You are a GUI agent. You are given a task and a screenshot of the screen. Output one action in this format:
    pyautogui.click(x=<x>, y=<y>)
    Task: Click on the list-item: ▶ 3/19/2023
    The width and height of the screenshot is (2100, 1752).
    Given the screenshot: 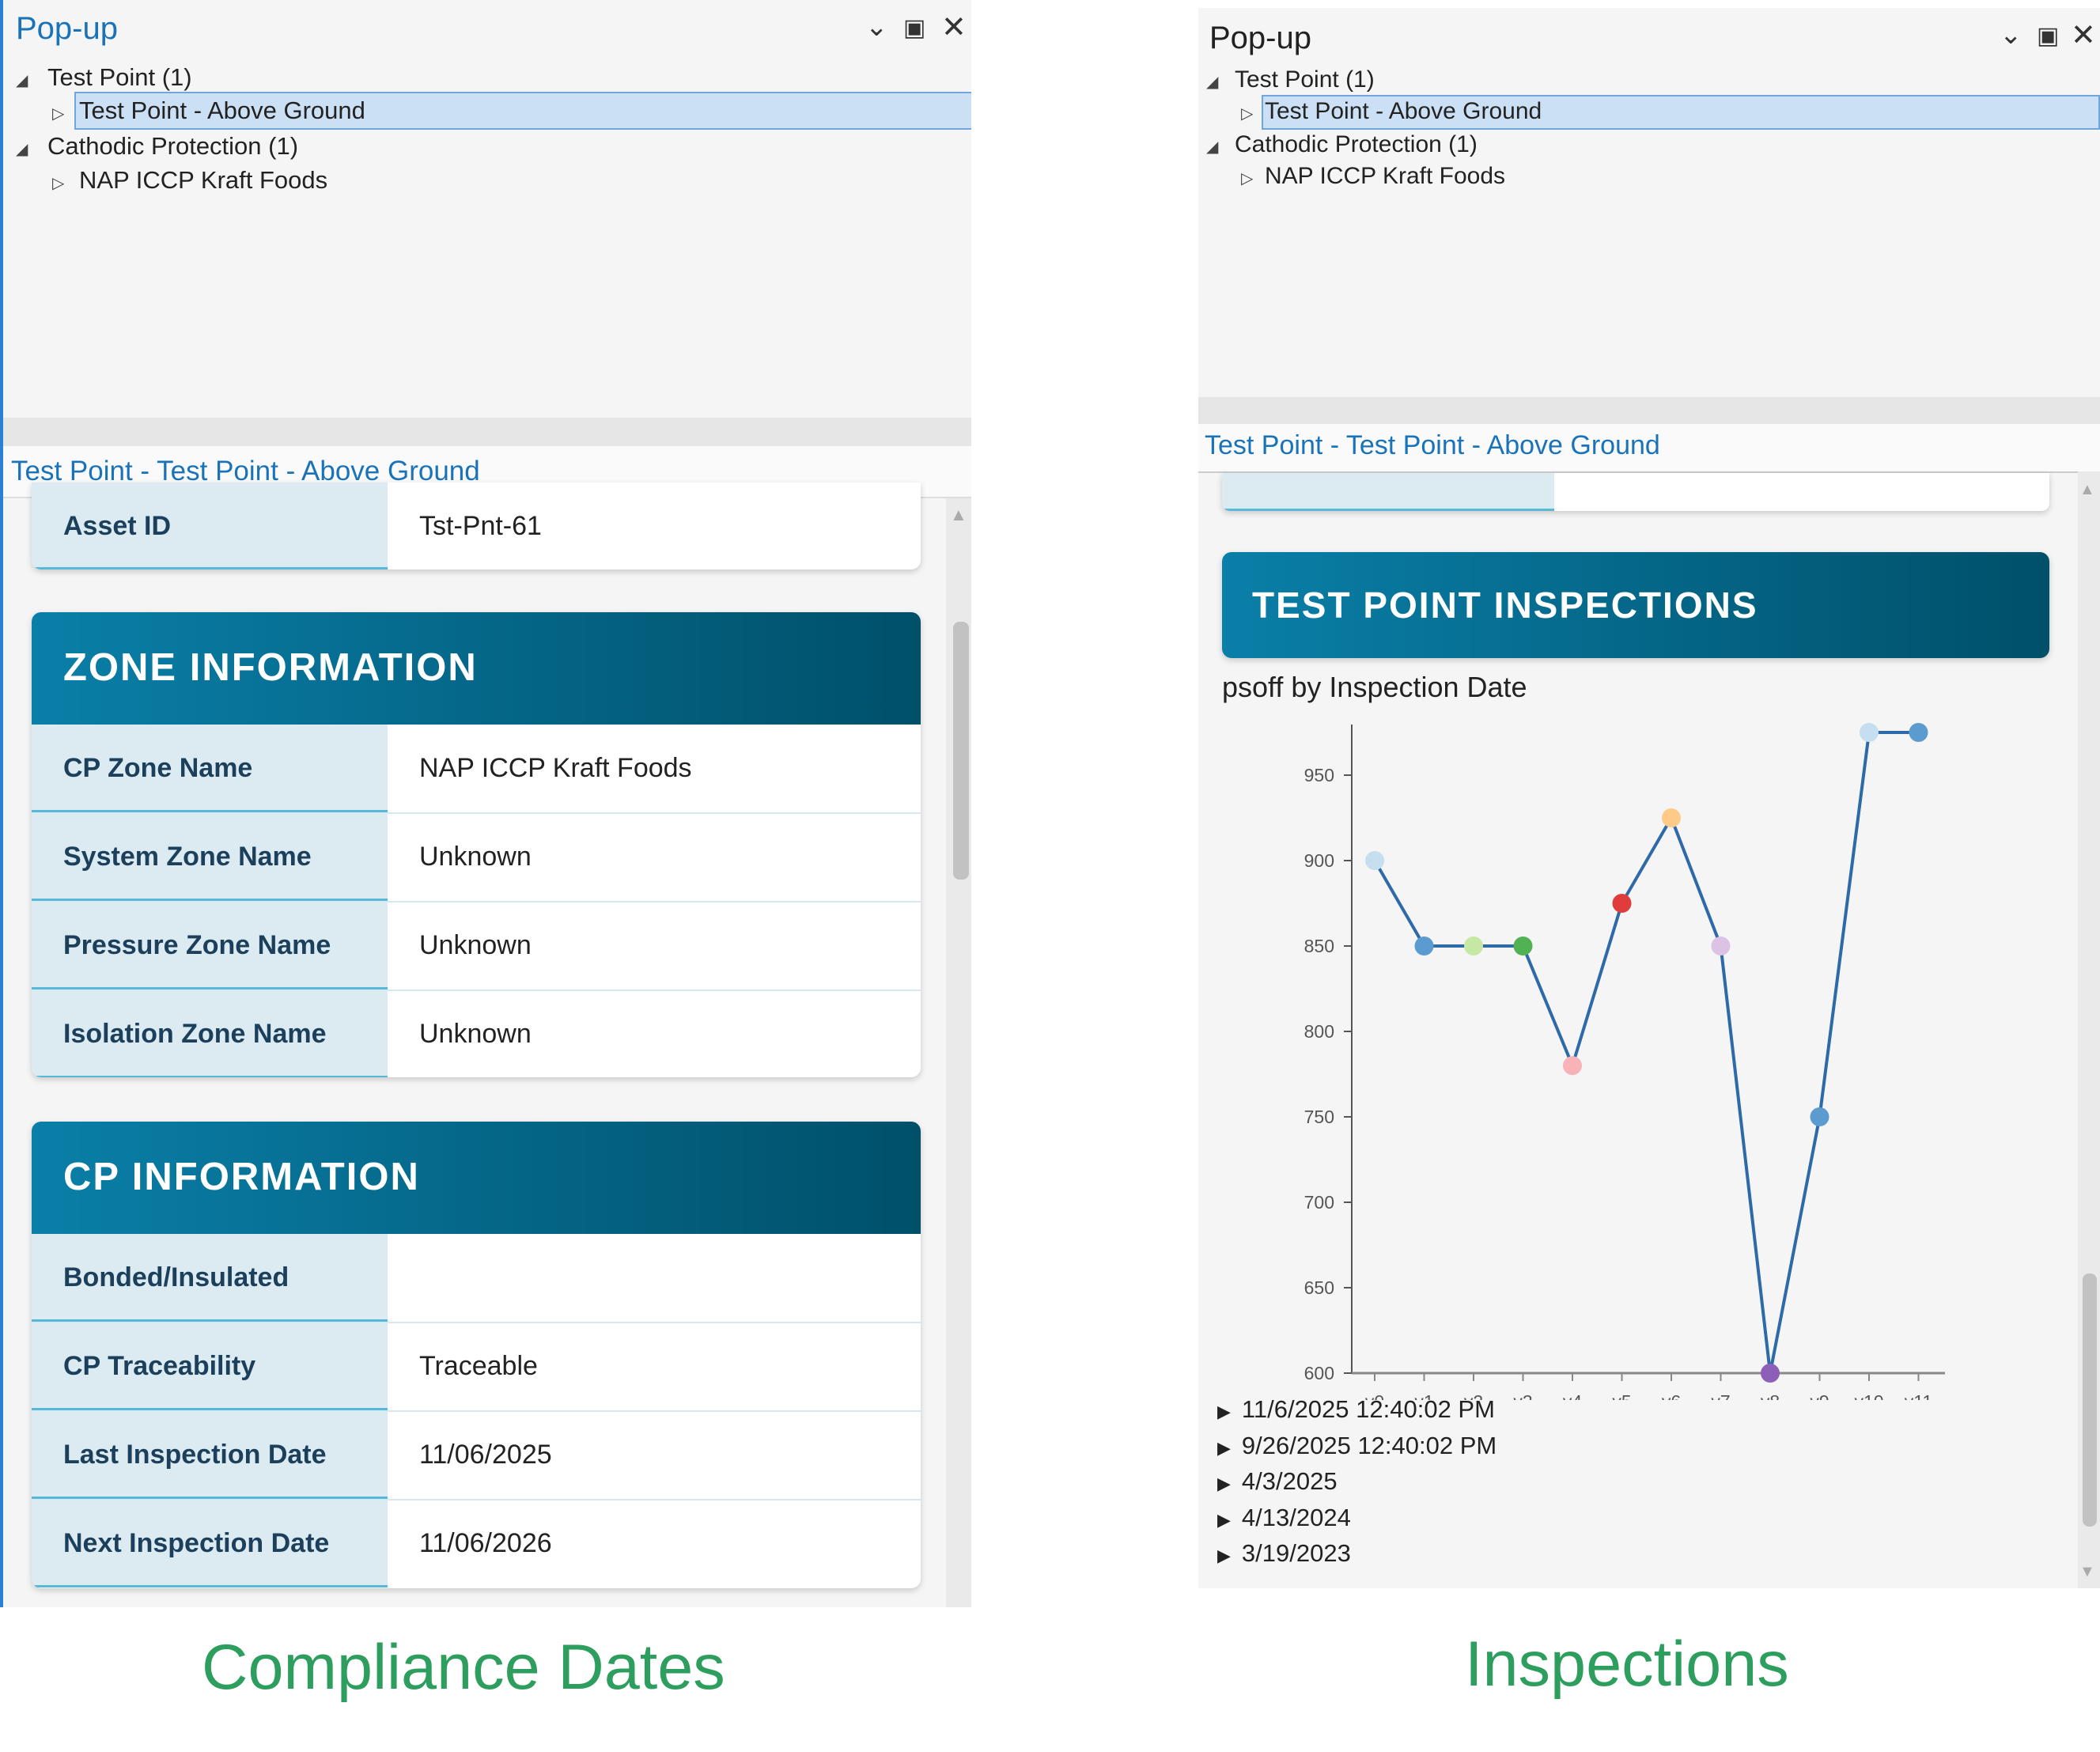 What is the action you would take?
    pyautogui.click(x=1284, y=1553)
    